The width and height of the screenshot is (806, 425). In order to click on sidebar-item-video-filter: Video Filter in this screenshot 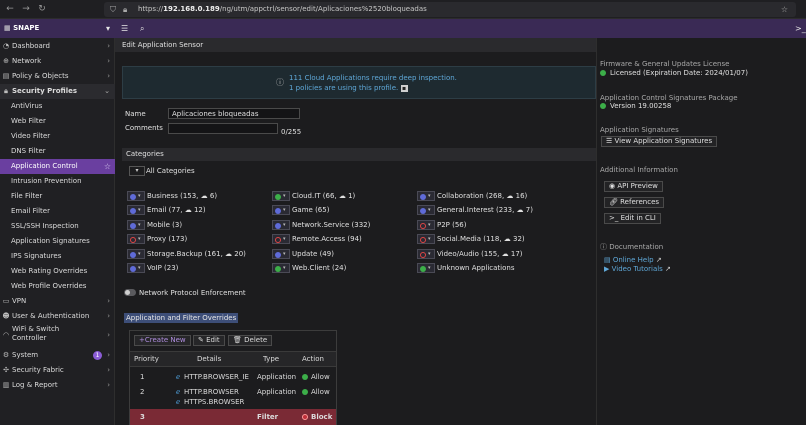, I will do `click(57, 136)`.